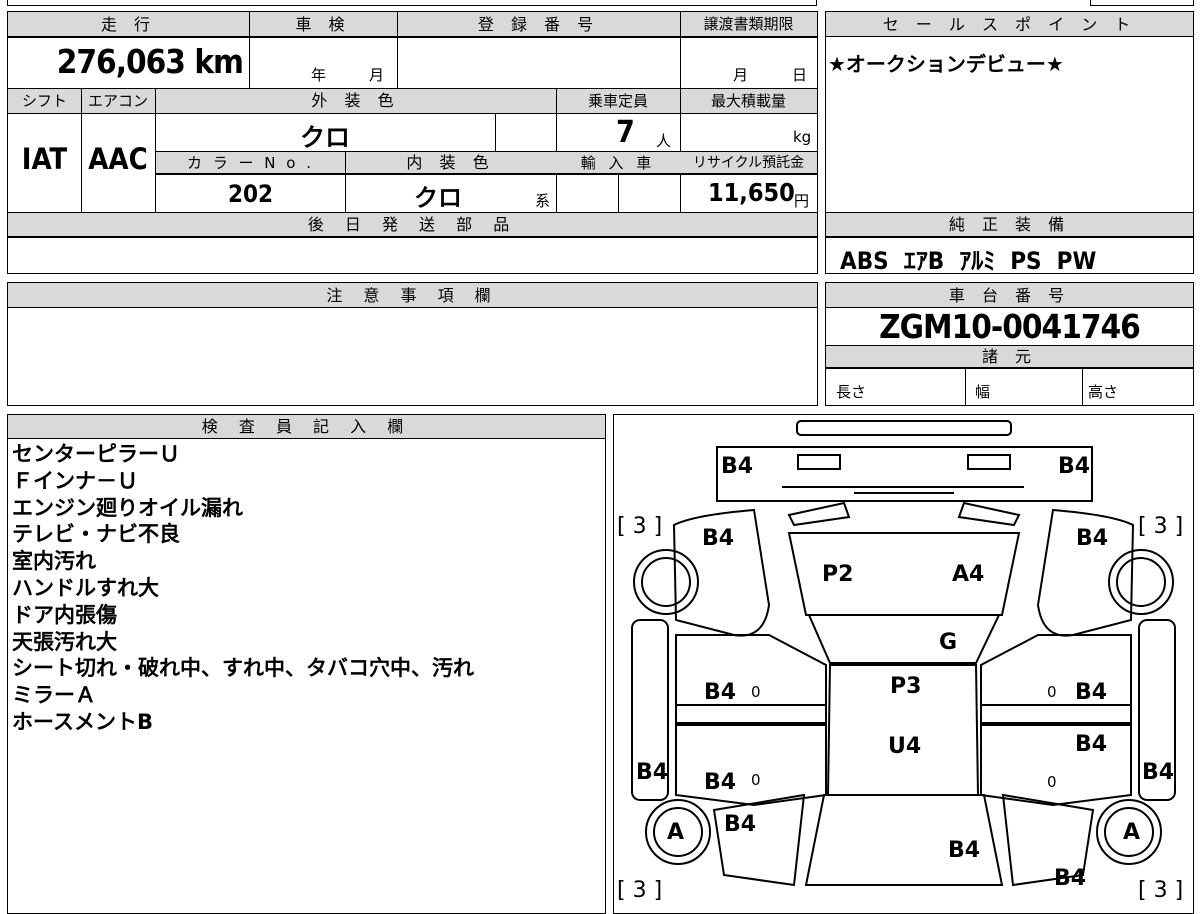  Describe the element at coordinates (306, 427) in the screenshot. I see `inspector-header: 検 査 員 記 入 欄` at that location.